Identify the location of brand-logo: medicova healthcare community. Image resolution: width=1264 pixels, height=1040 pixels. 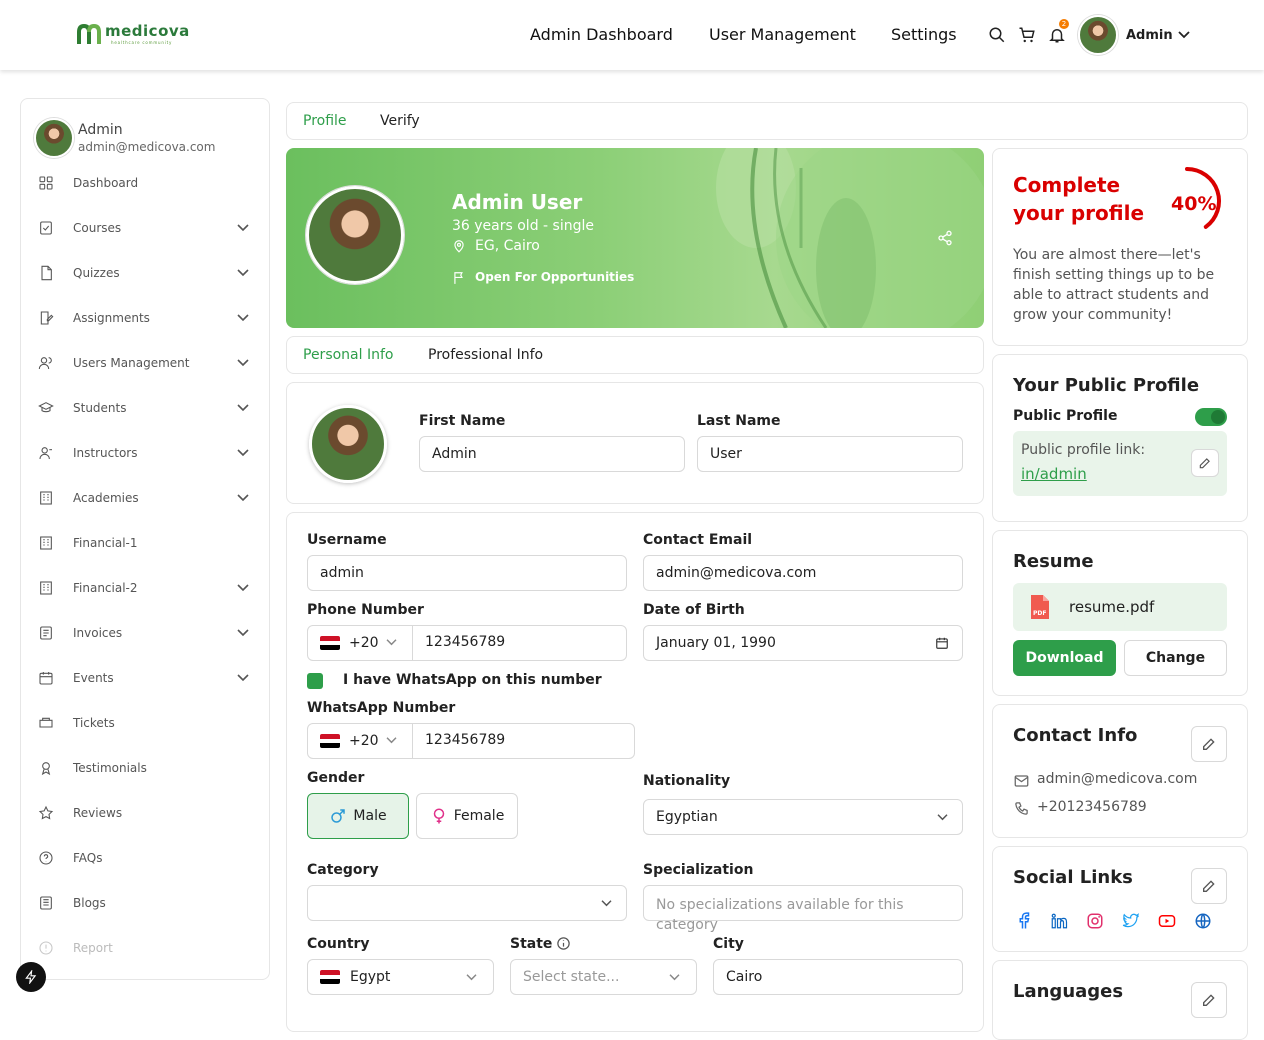
(133, 35).